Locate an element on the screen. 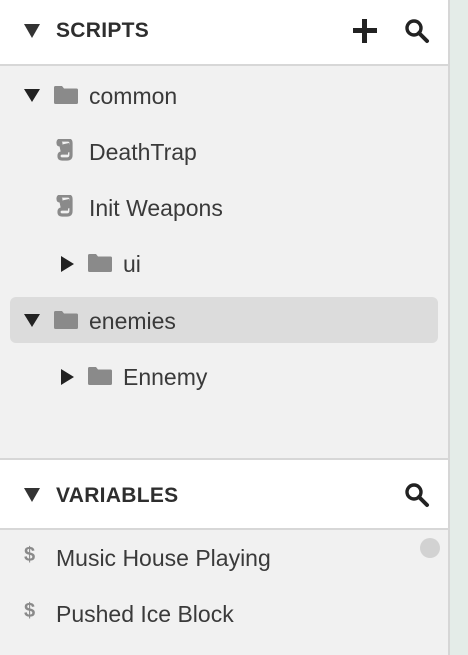 Image resolution: width=468 pixels, height=655 pixels. search-scripts-button is located at coordinates (417, 31).